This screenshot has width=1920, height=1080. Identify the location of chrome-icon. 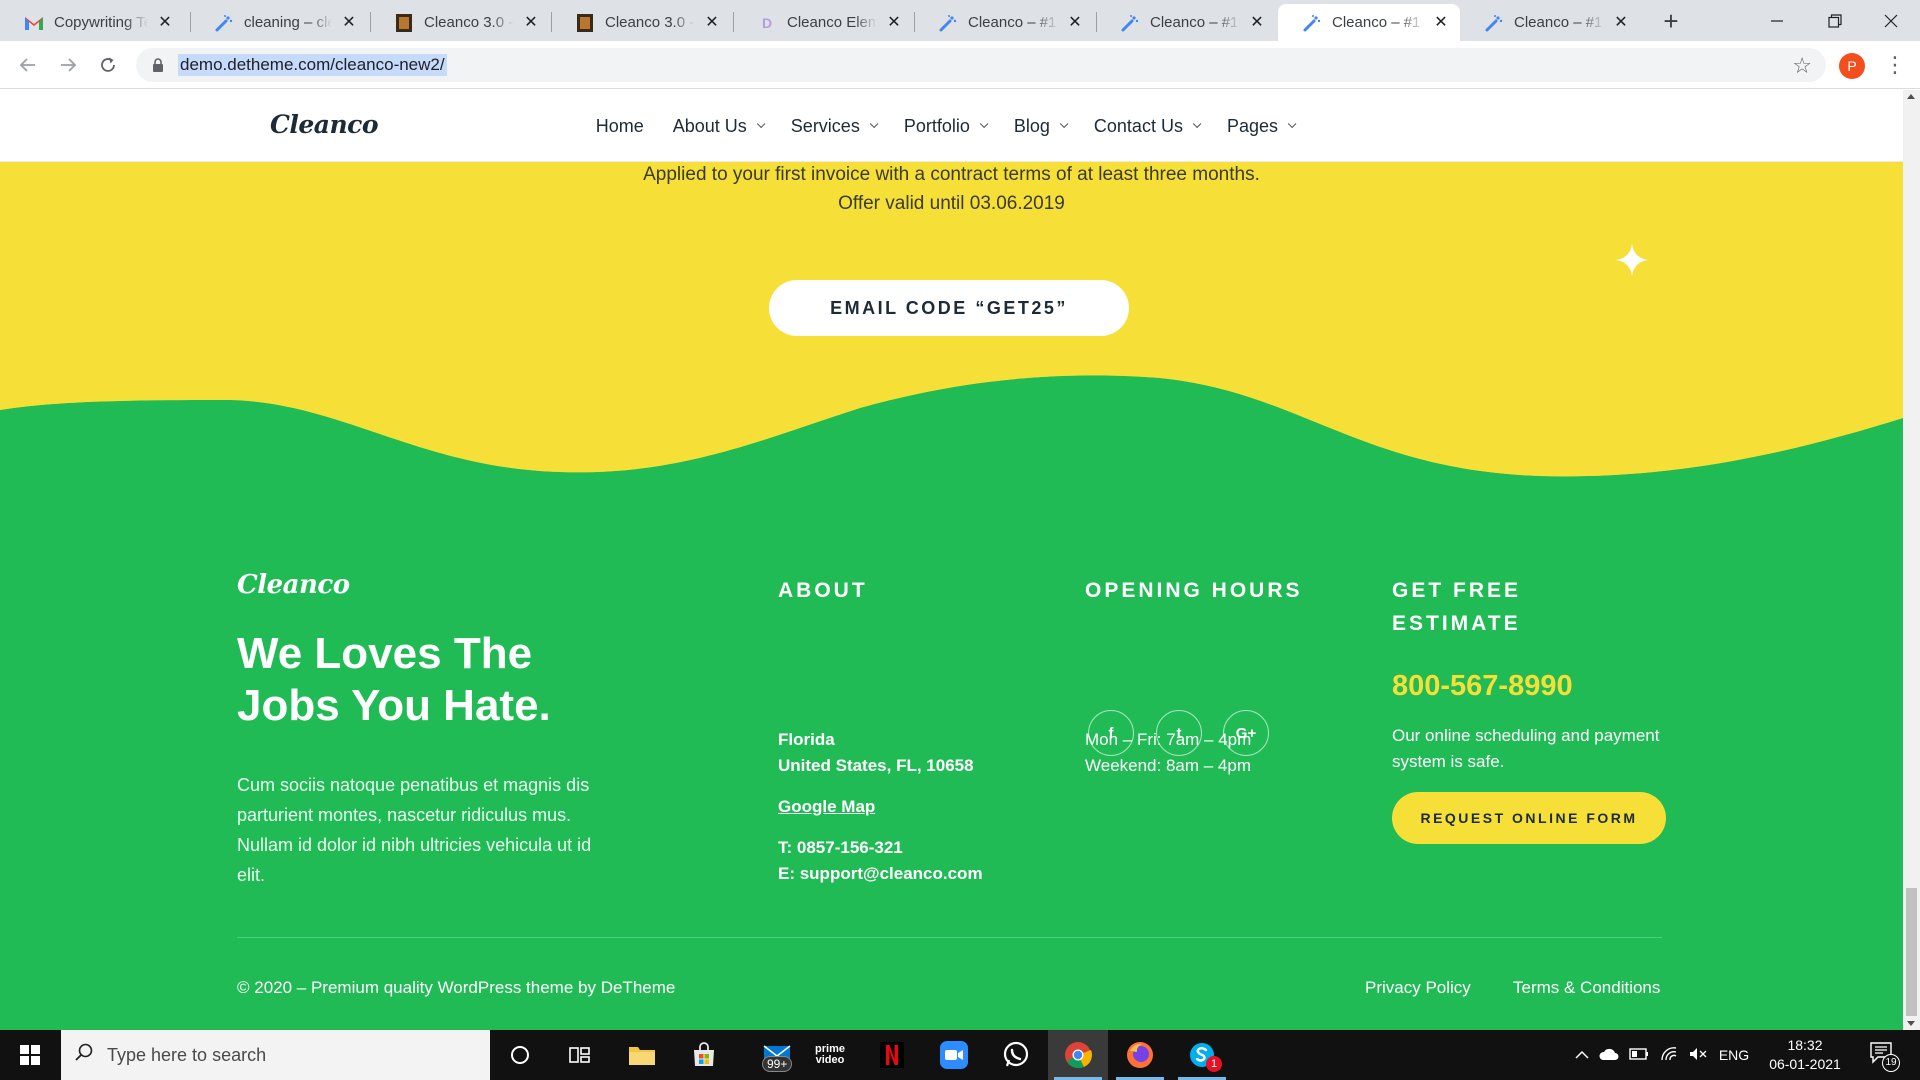
(1078, 1055).